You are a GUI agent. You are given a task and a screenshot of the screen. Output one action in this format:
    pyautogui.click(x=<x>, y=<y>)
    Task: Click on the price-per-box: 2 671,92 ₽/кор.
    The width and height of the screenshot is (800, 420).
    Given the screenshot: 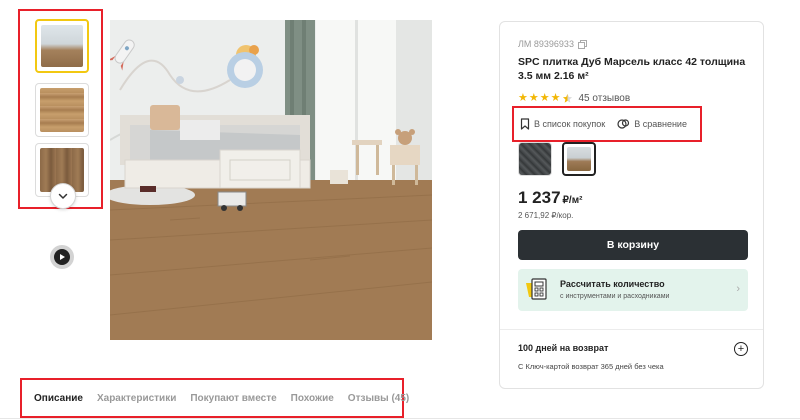 What is the action you would take?
    pyautogui.click(x=546, y=215)
    